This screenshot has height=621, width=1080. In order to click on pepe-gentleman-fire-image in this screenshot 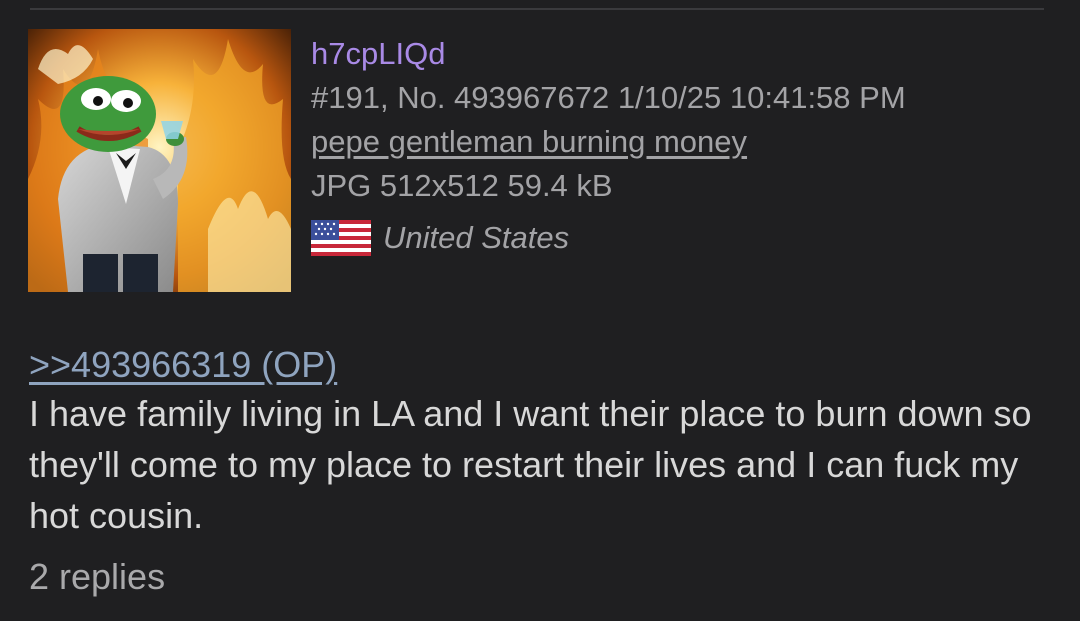, I will do `click(159, 160)`.